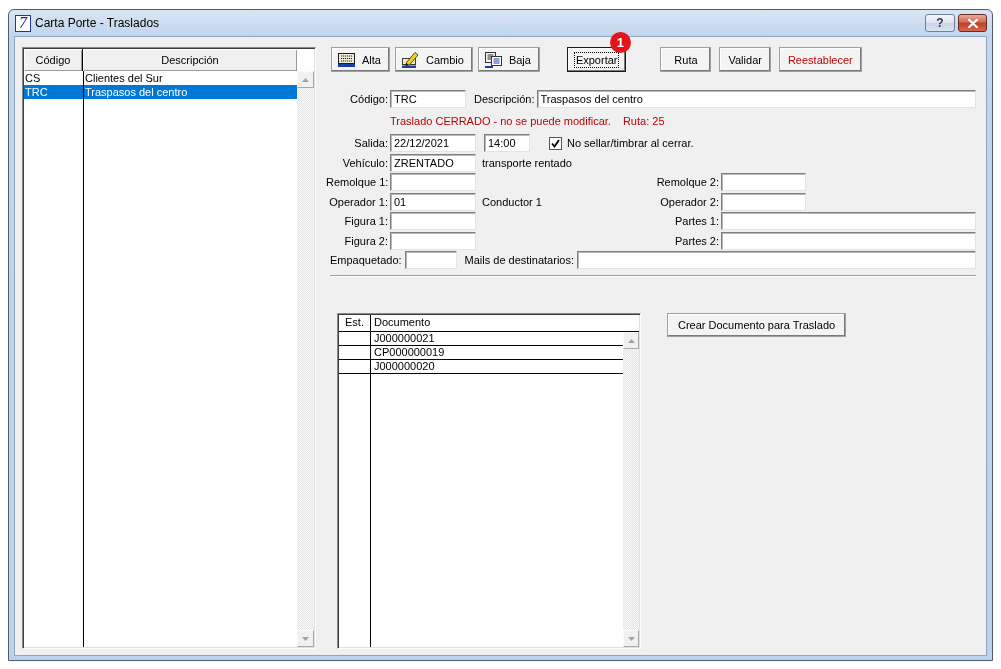 The image size is (1001, 669). What do you see at coordinates (940, 23) in the screenshot?
I see `help-button: ?` at bounding box center [940, 23].